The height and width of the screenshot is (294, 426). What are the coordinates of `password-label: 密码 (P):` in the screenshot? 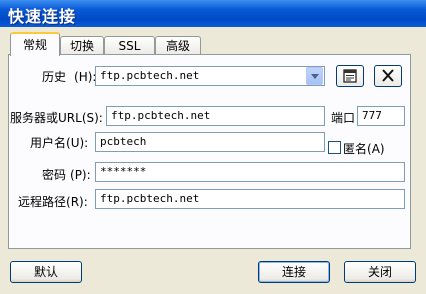 It's located at (66, 174).